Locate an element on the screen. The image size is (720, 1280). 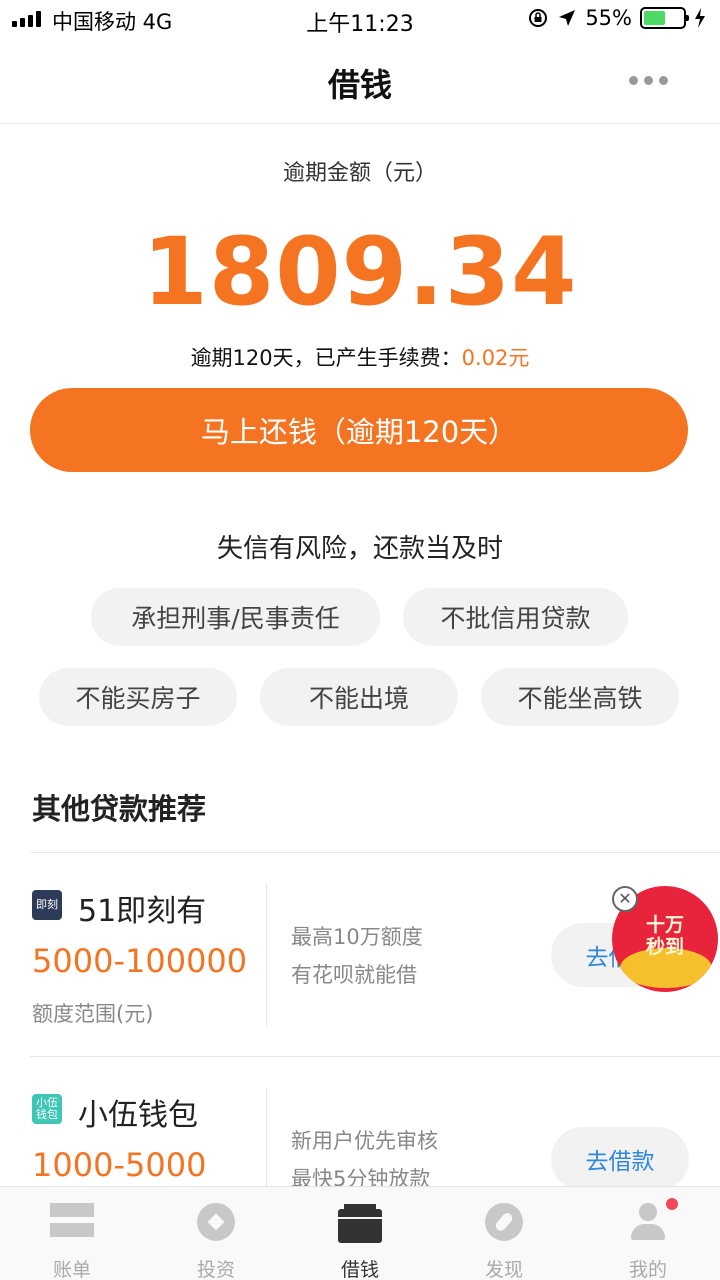
tab-label: 发现 is located at coordinates (503, 1269).